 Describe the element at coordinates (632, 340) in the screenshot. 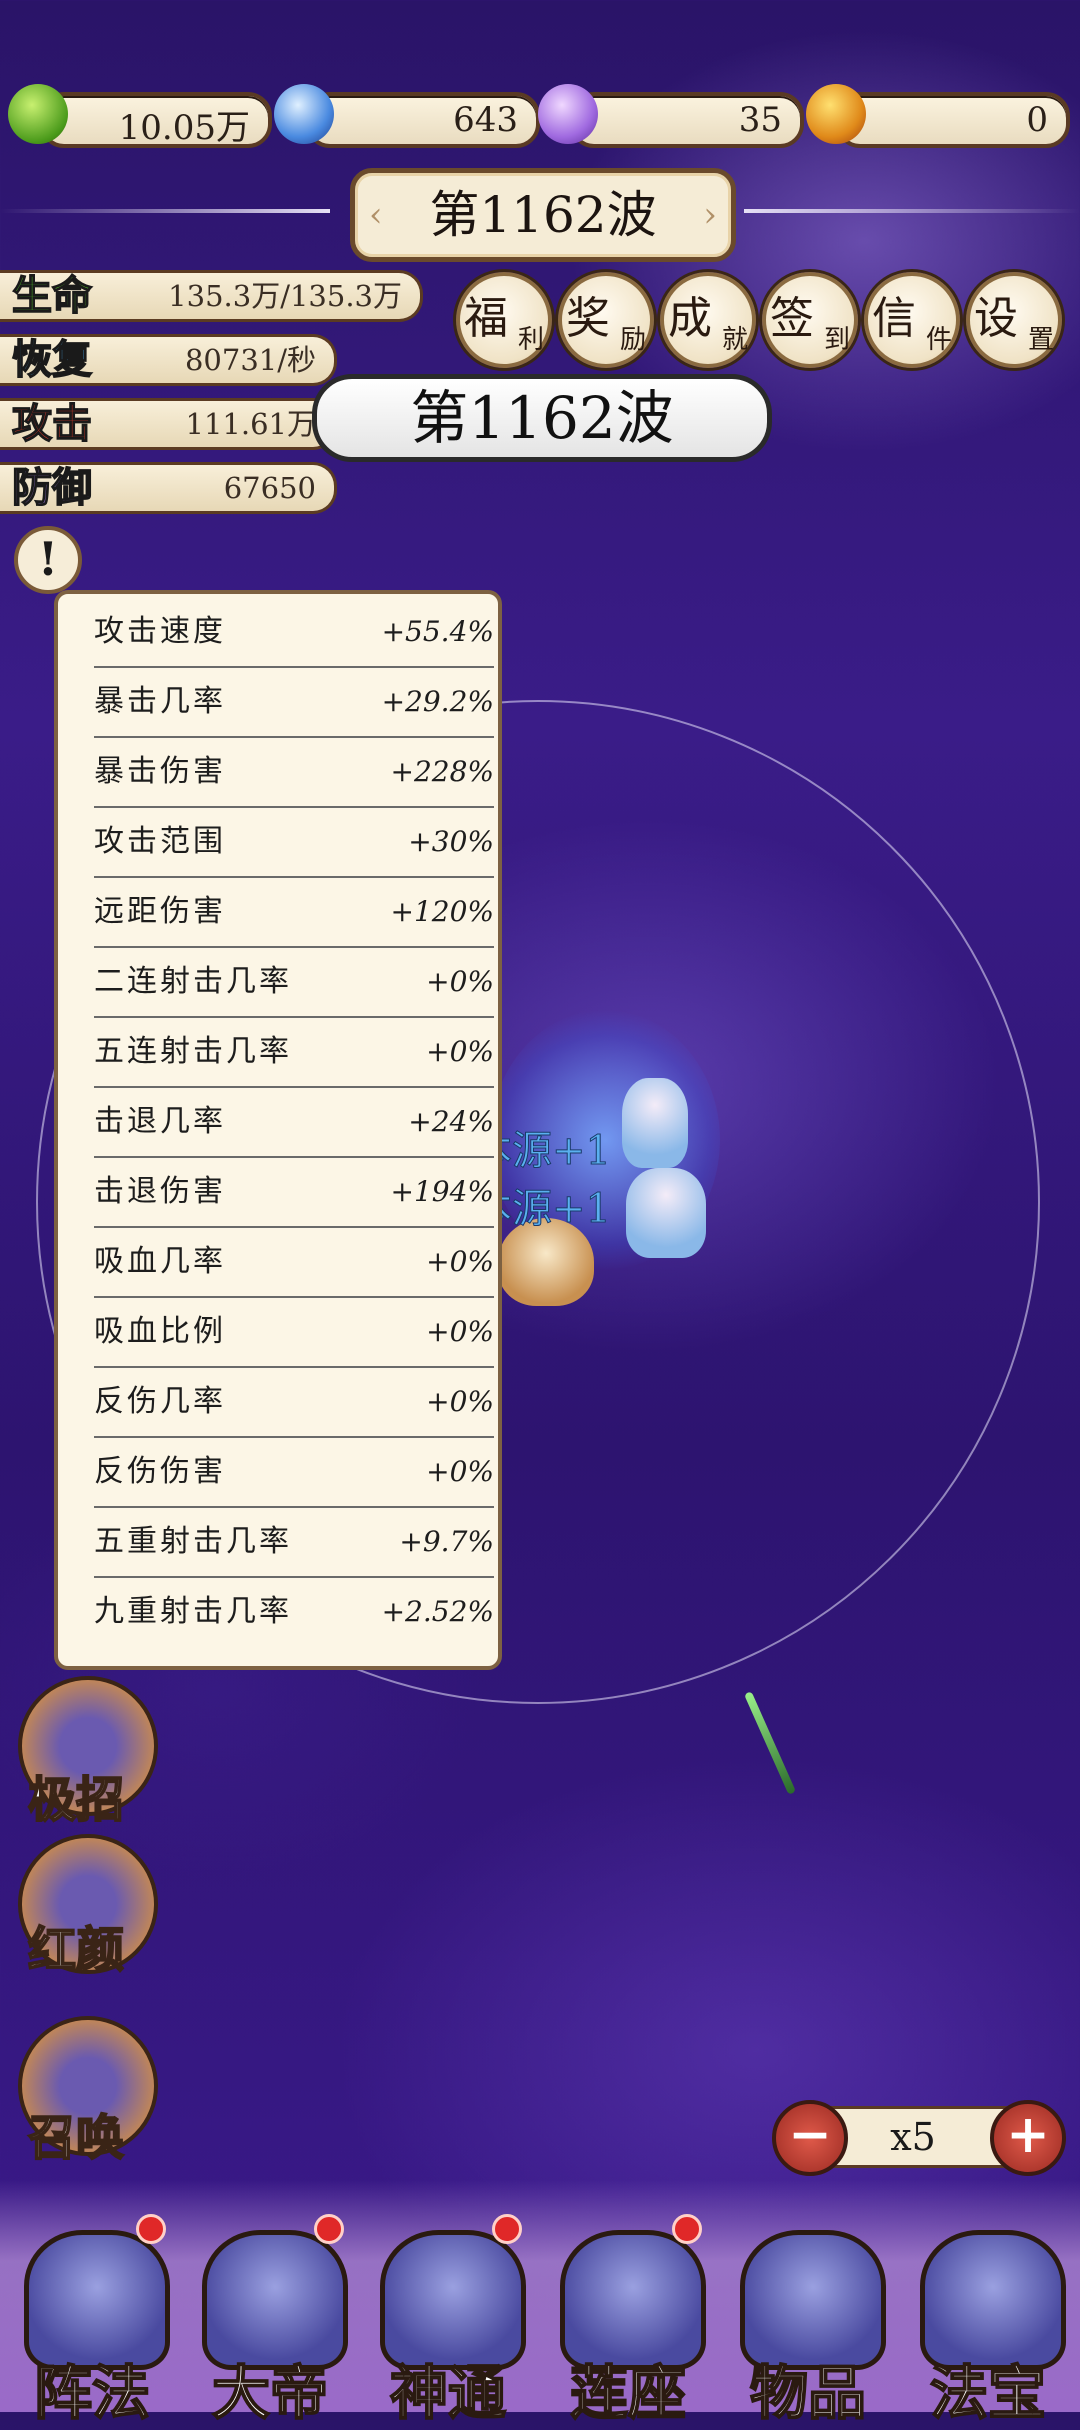

I see `button-char-small: 励` at that location.